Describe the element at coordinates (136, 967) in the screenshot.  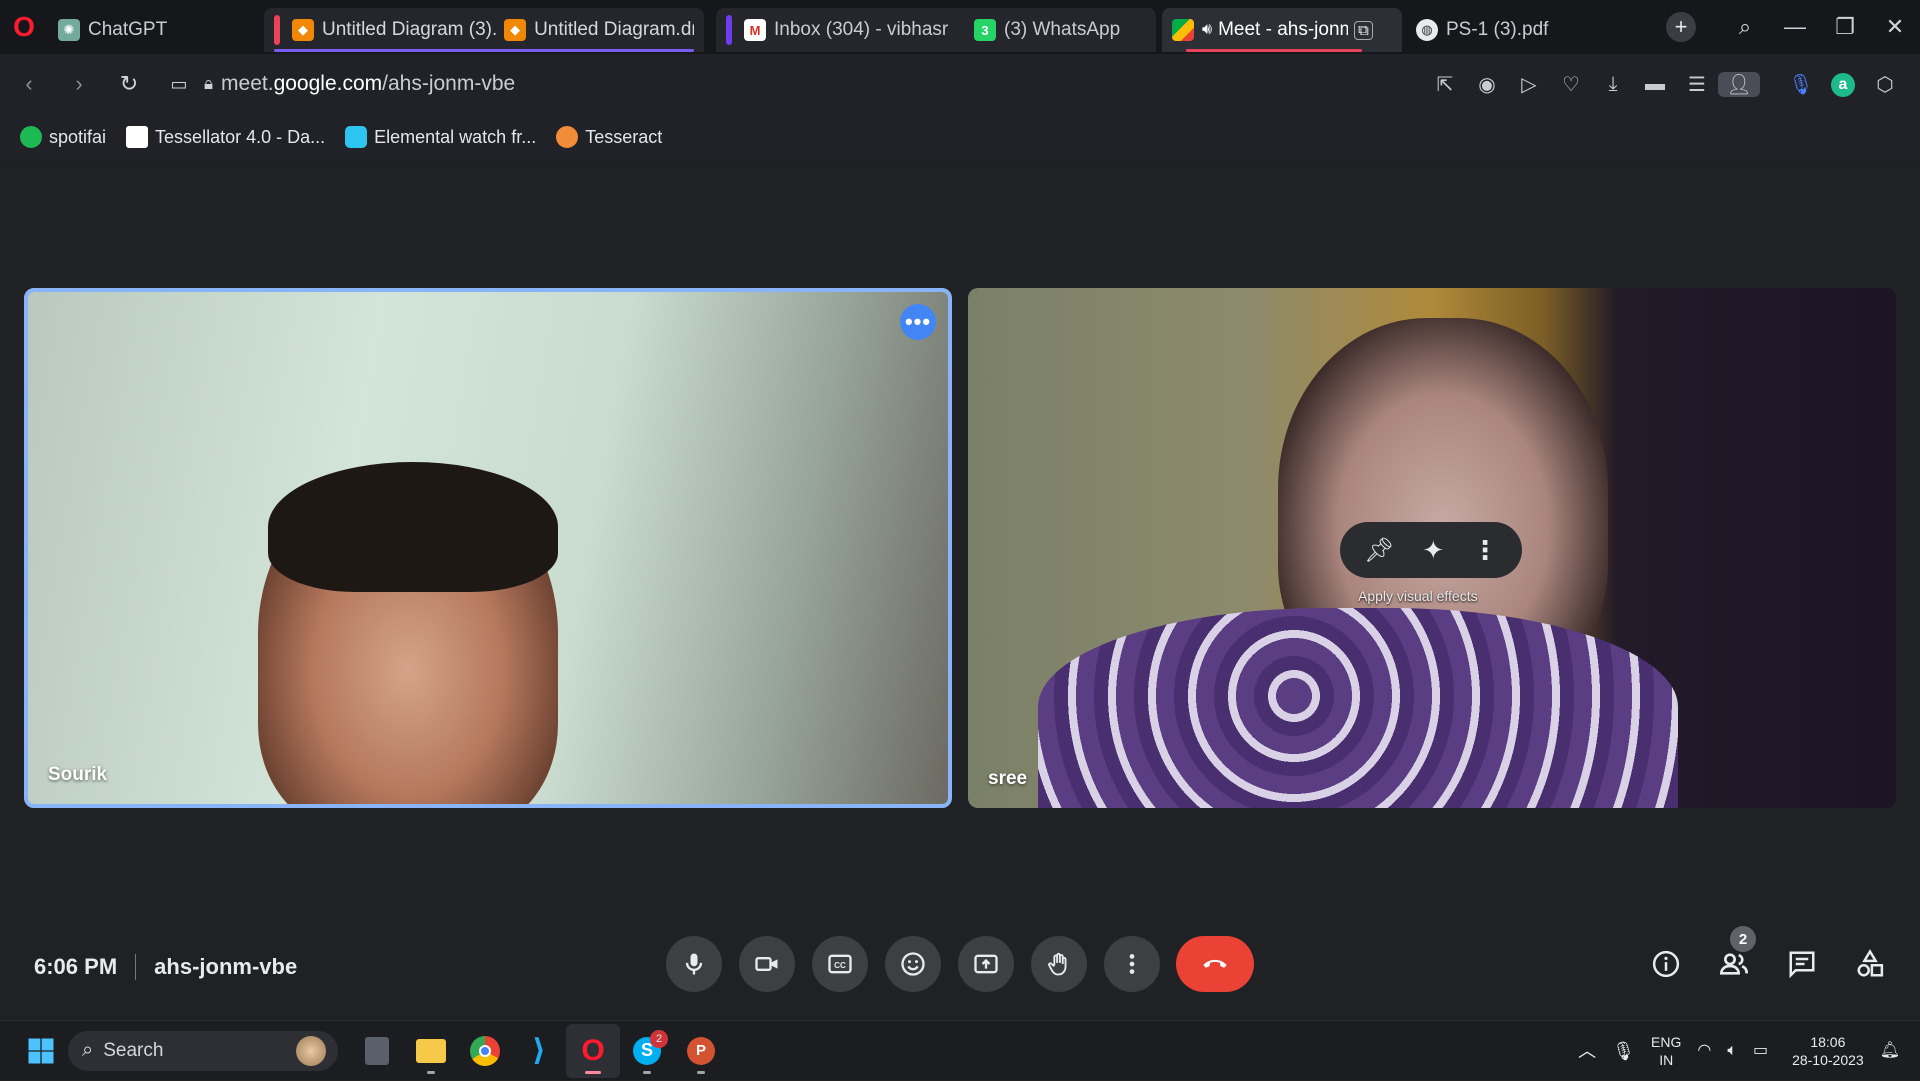
I see `divider` at that location.